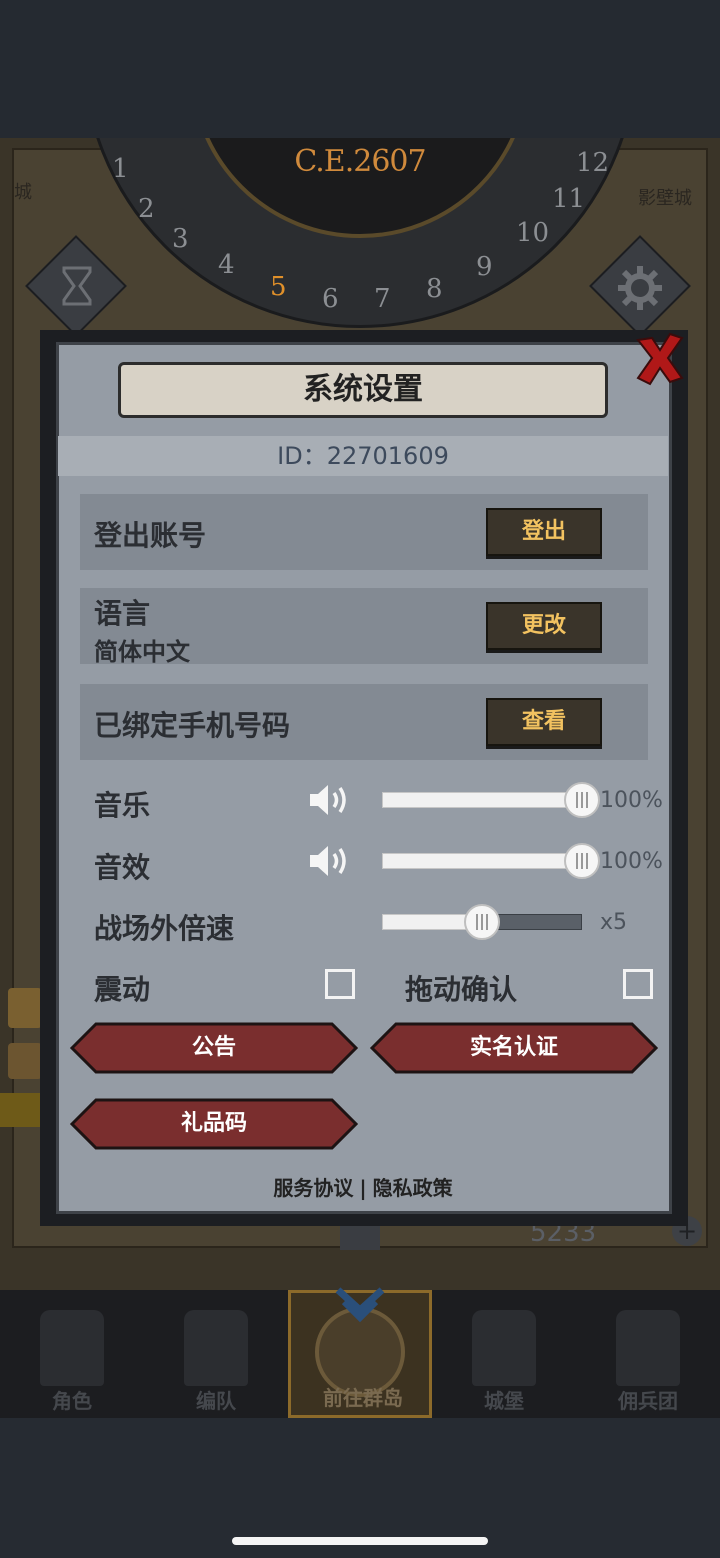 The image size is (720, 1558). What do you see at coordinates (216, 1348) in the screenshot?
I see `helmet-icon` at bounding box center [216, 1348].